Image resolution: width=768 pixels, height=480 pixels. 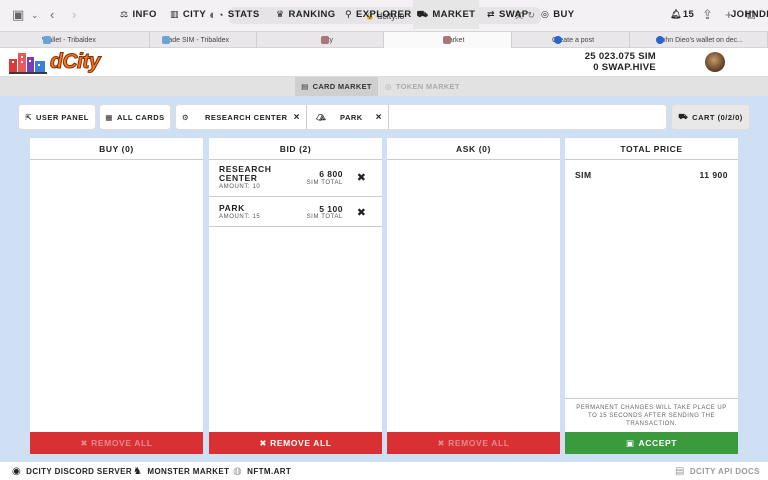 What do you see at coordinates (135, 117) in the screenshot?
I see `all-cards-button: ▦ ALL CARDS` at bounding box center [135, 117].